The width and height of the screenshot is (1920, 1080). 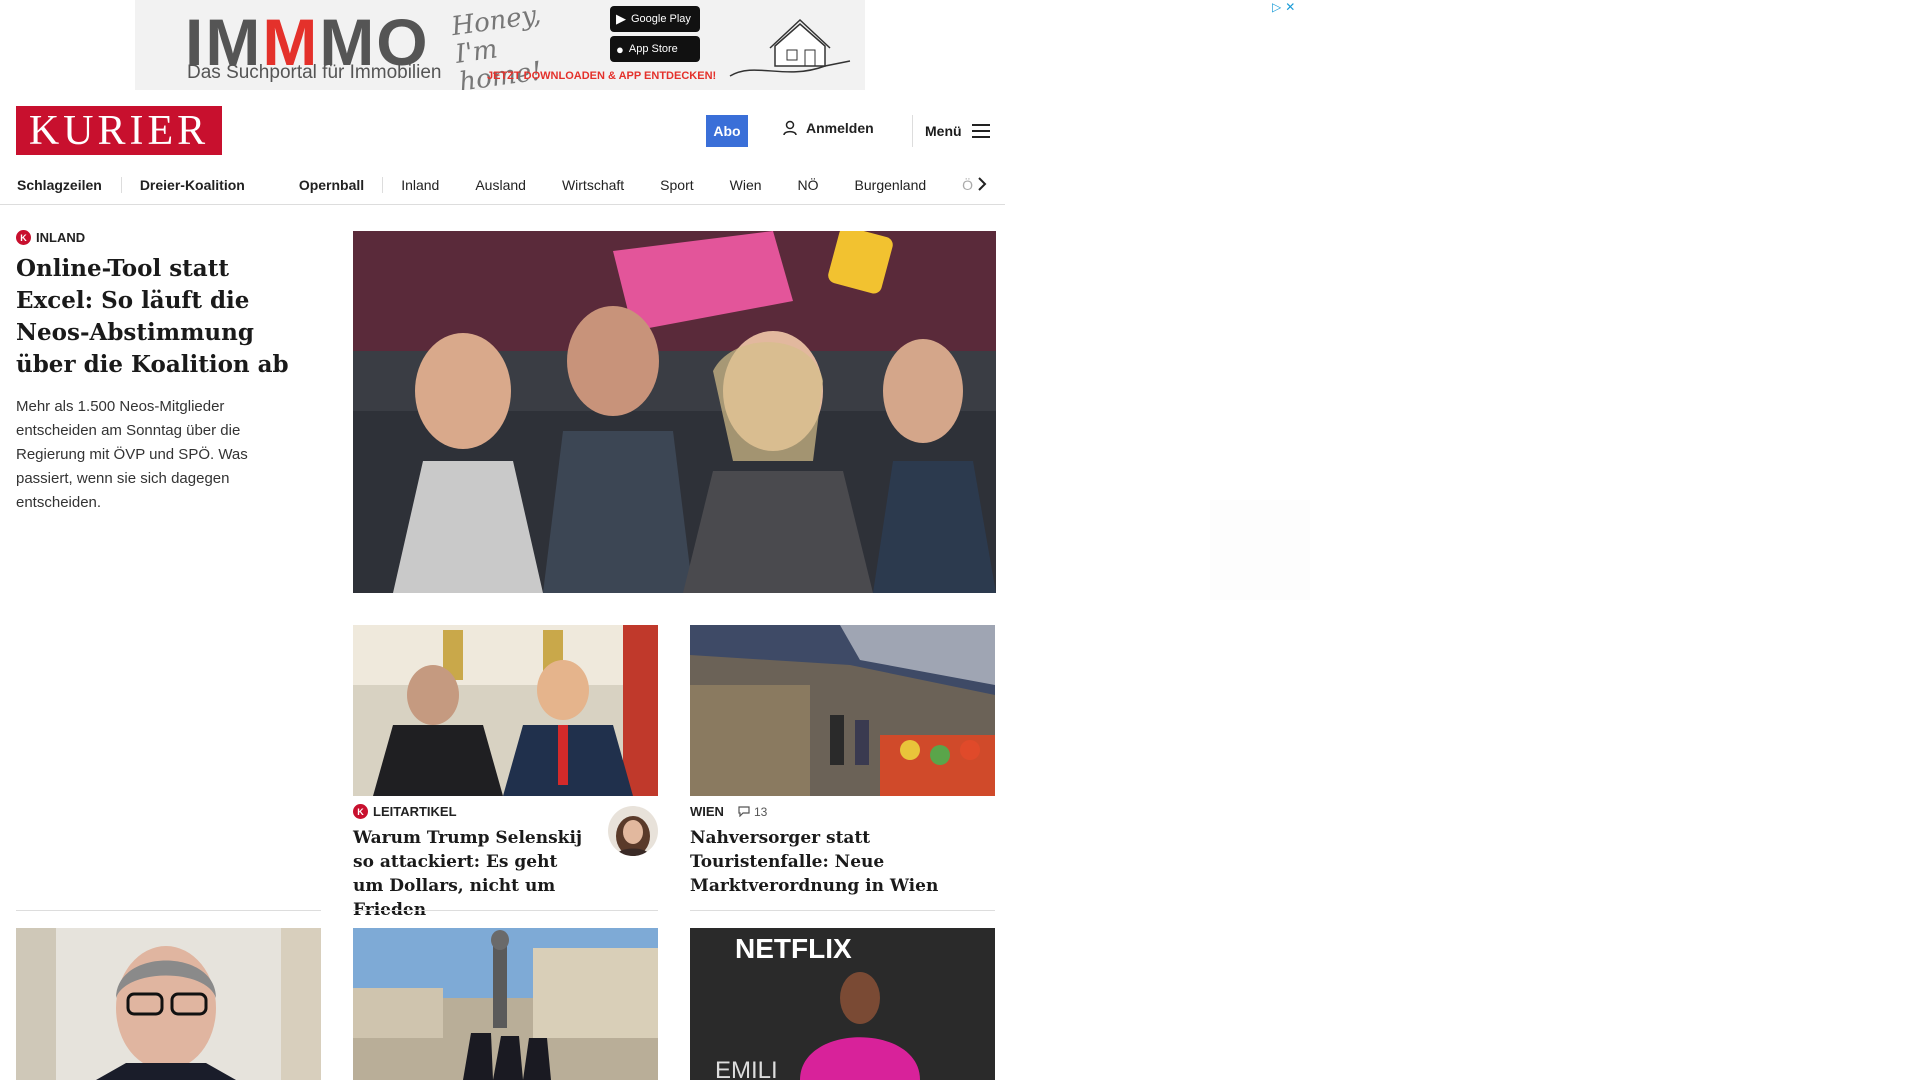 I want to click on market-photo-icon, so click(x=842, y=710).